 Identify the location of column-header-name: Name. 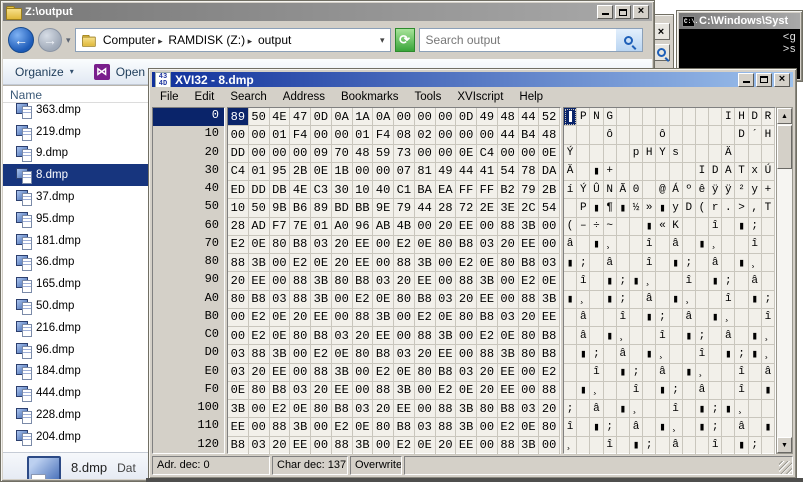
(76, 94).